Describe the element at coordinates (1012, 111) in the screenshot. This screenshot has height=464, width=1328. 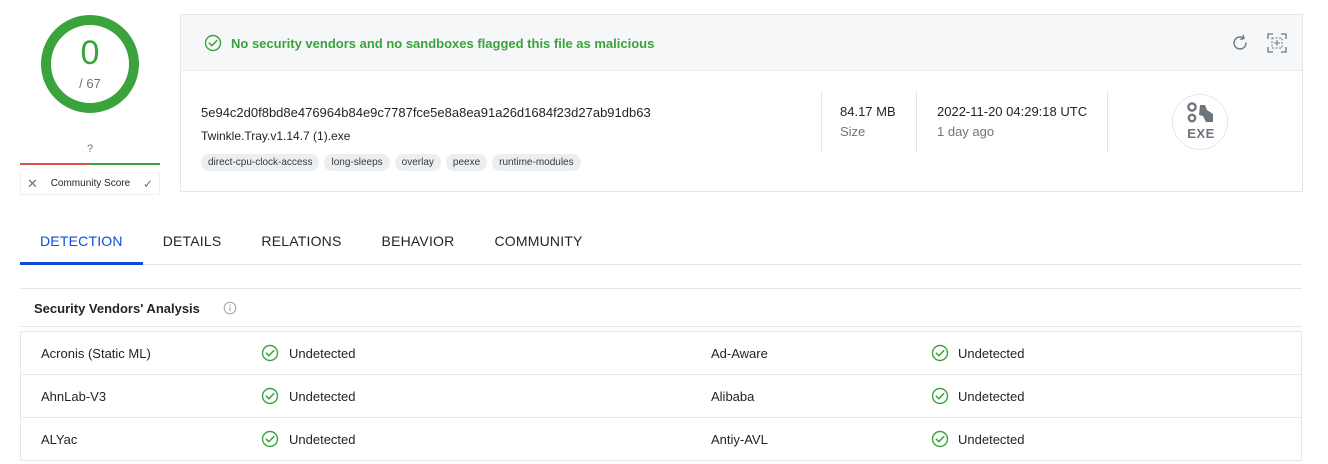
I see `last-analysis-date: 2022-11-20 04:29:18 UTC` at that location.